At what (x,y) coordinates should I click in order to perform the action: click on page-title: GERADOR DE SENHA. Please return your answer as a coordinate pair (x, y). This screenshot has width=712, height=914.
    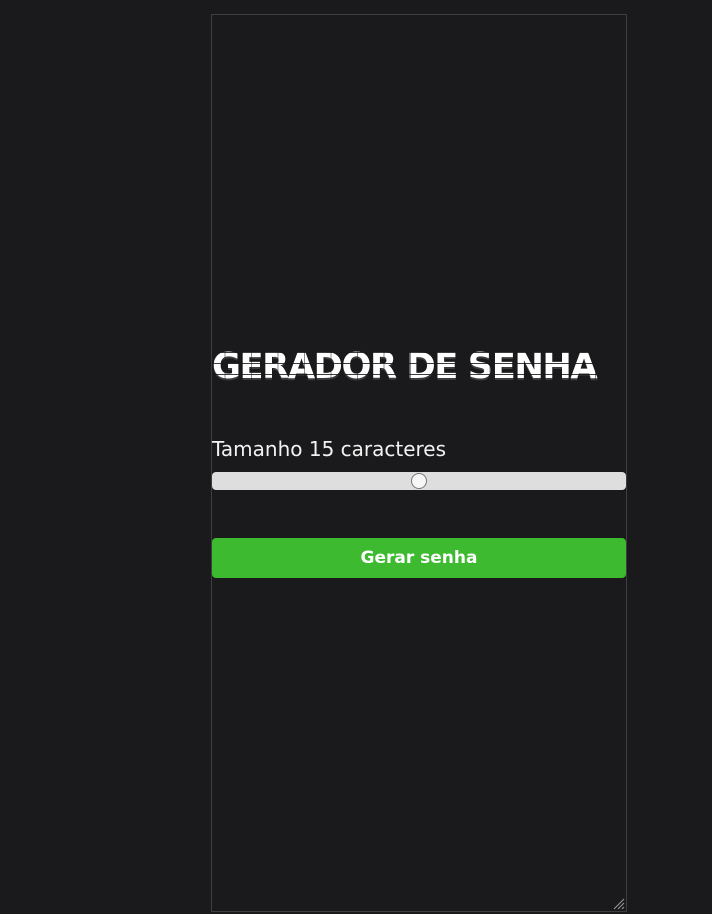
    Looking at the image, I should click on (415, 367).